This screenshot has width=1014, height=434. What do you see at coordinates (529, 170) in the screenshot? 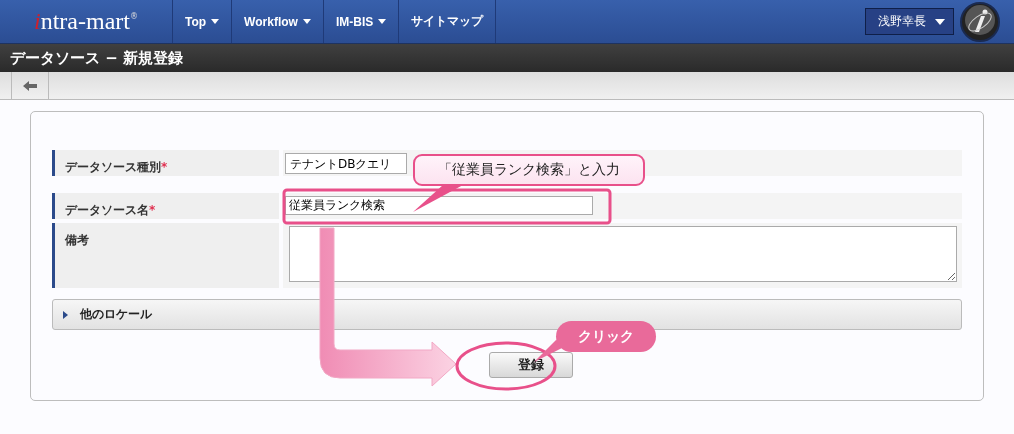
I see `callout: 「従業員ランク検索」と入力` at bounding box center [529, 170].